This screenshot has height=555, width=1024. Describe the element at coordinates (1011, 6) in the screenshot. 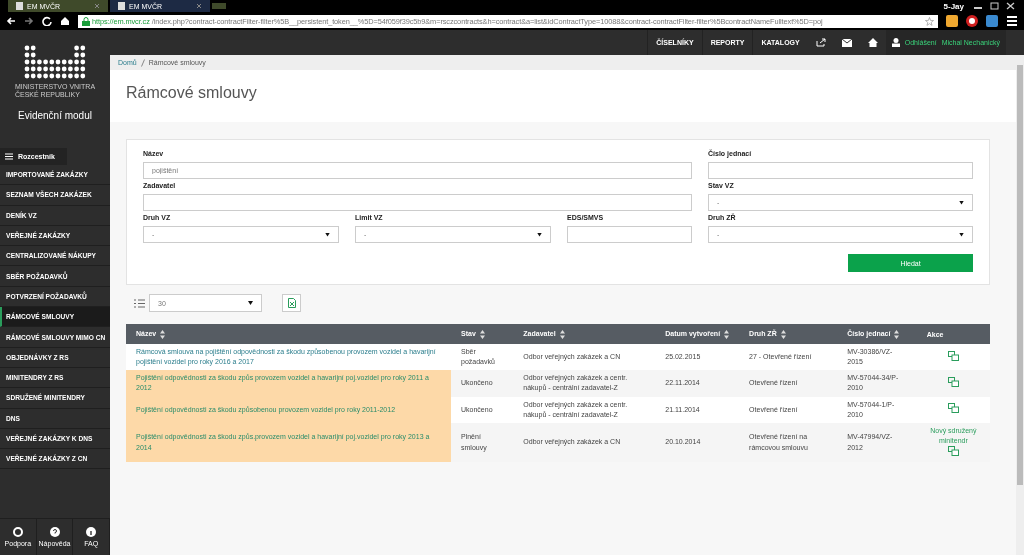

I see `close-icon` at that location.